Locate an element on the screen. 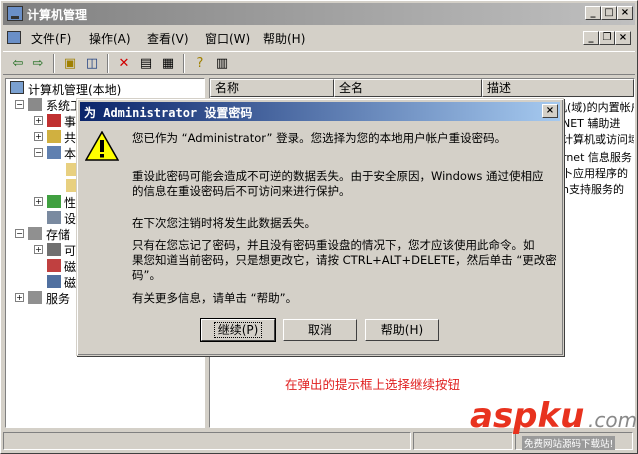  tree-item-shared-folders: 共 is located at coordinates (70, 137).